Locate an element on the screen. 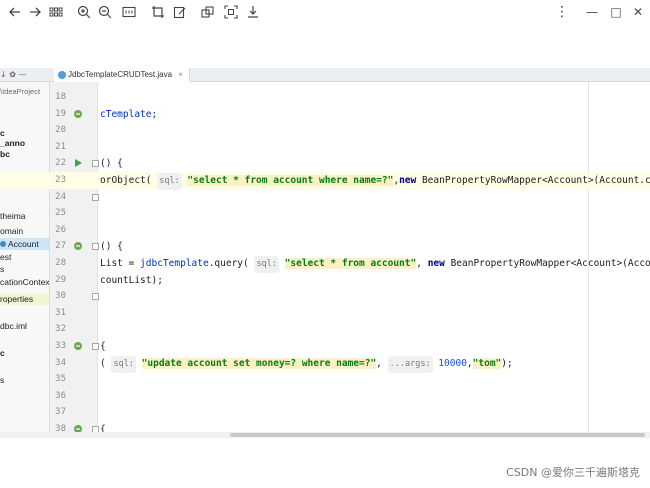 The image size is (650, 488). copy-icon is located at coordinates (208, 12).